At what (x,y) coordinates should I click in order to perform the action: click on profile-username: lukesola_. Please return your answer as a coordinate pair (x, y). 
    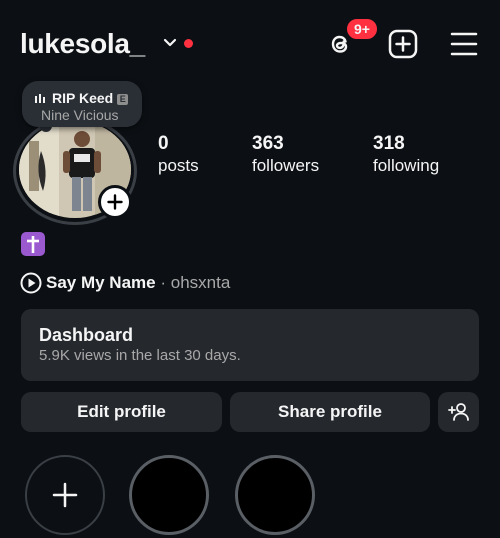
    Looking at the image, I should click on (82, 44).